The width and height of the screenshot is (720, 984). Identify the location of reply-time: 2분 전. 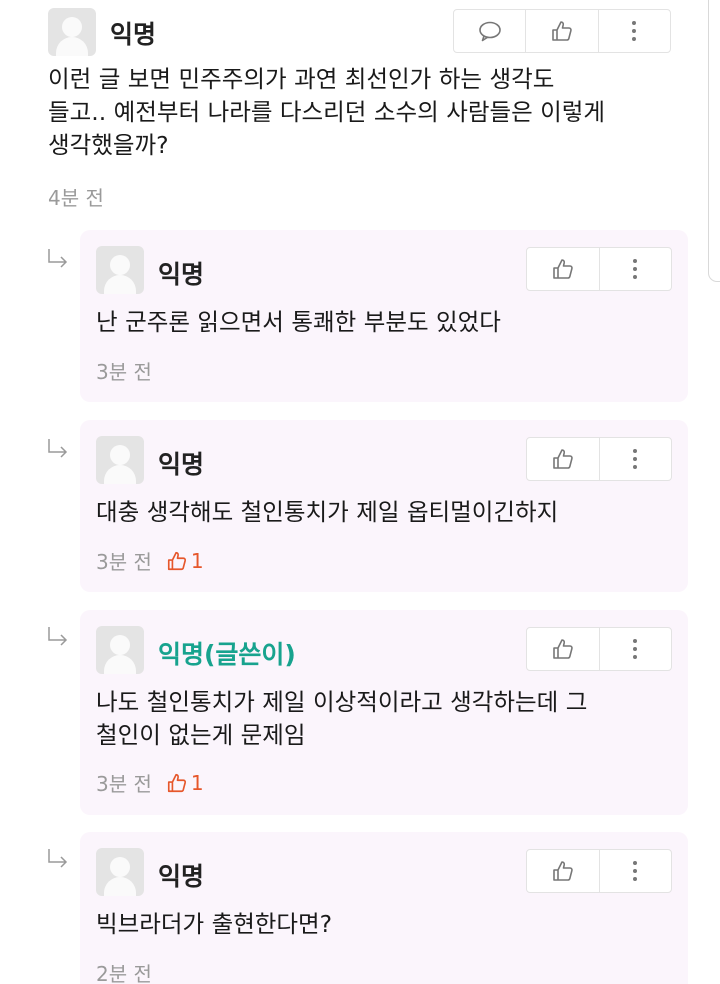
(124, 973).